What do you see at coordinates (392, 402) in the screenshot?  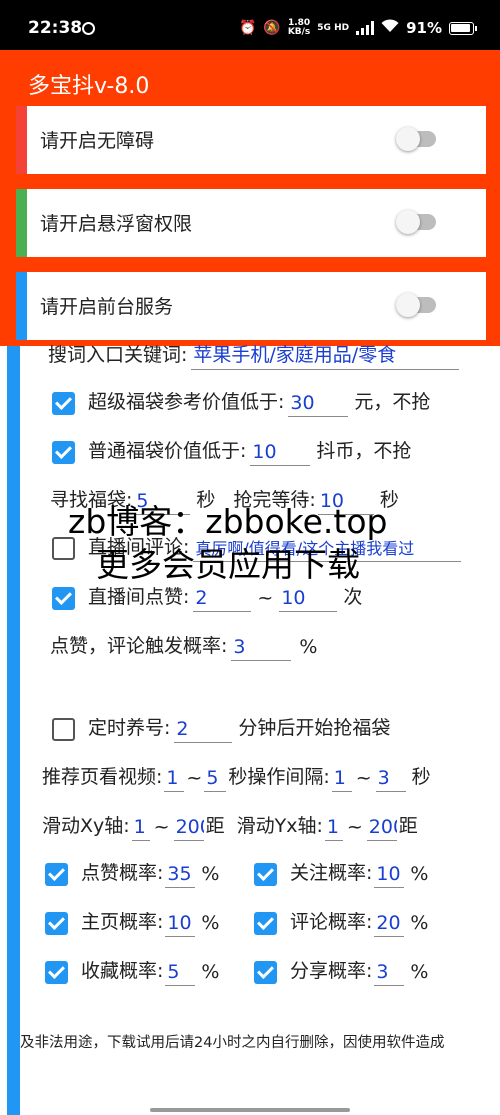 I see `super-bag-suffix: 元，不抢` at bounding box center [392, 402].